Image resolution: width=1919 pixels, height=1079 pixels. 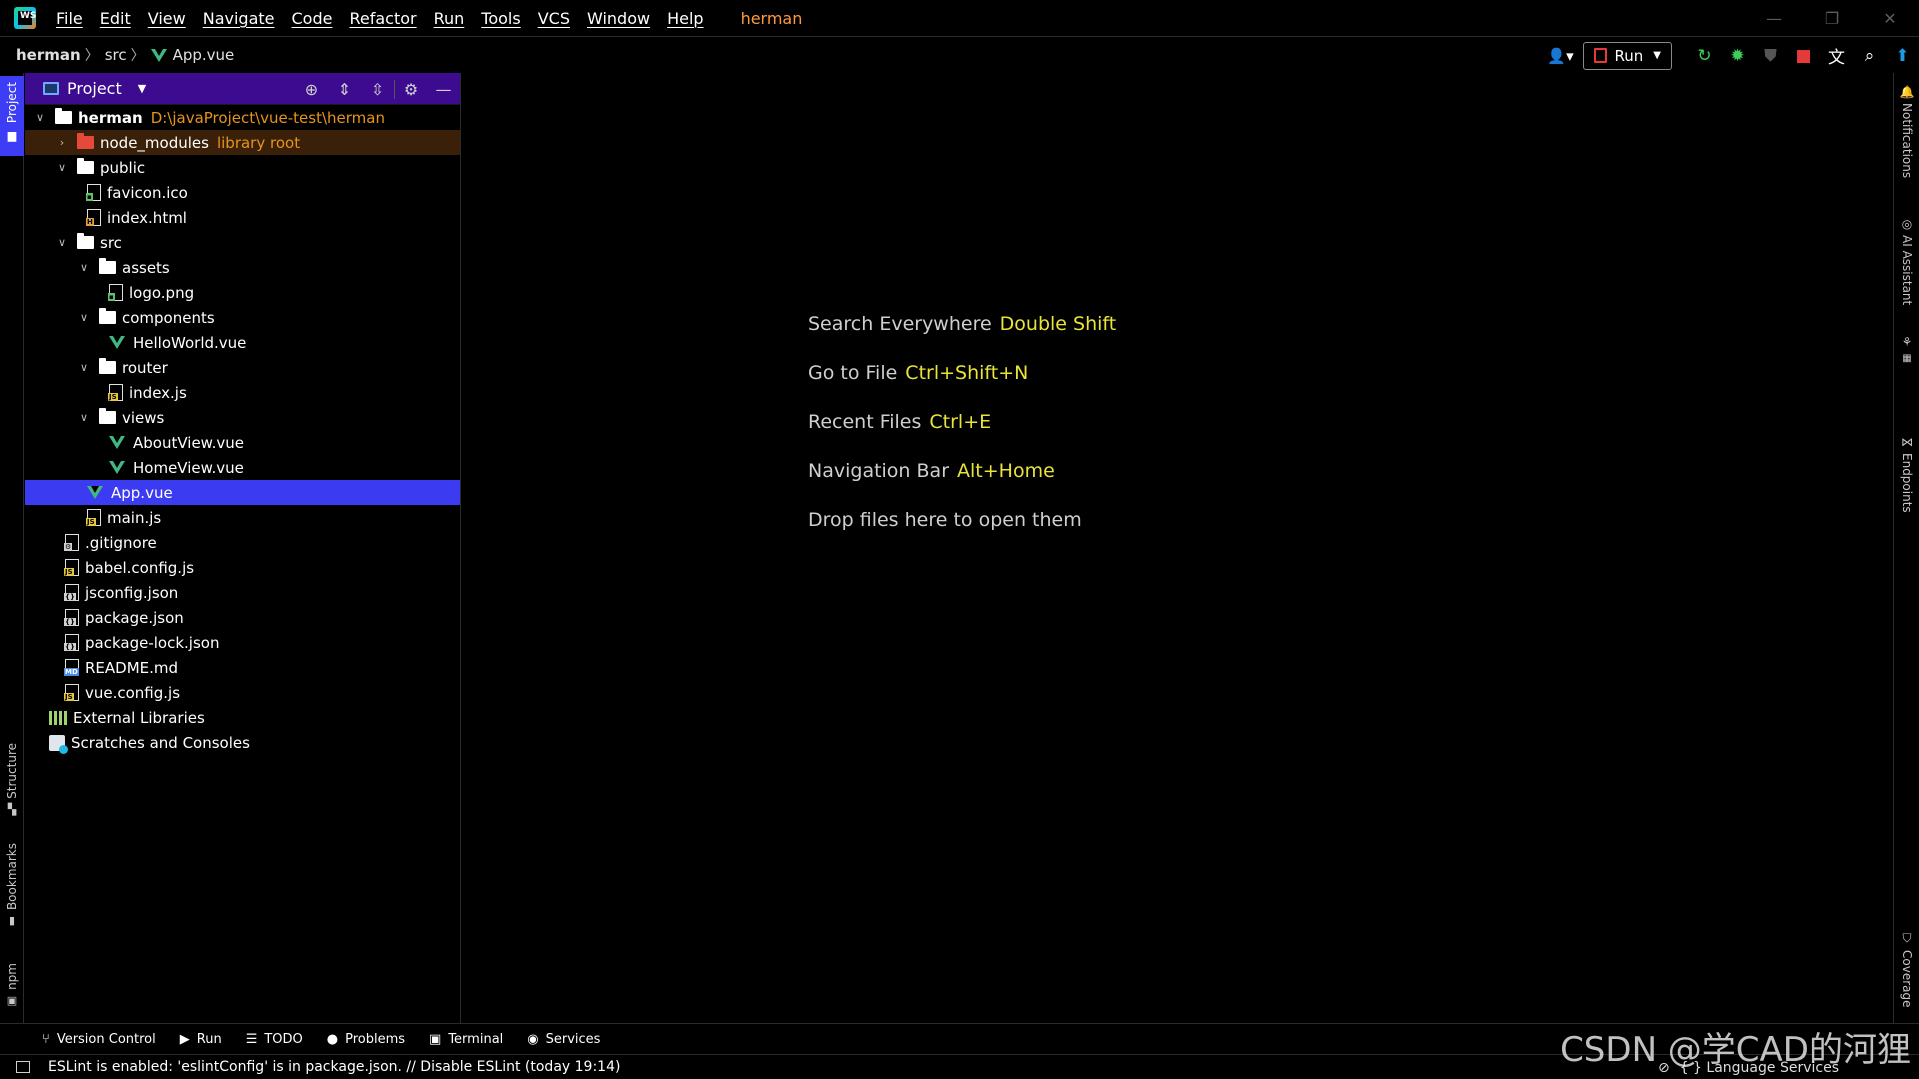 What do you see at coordinates (242, 542) in the screenshot?
I see `tree-node: ⚙ .gitignore` at bounding box center [242, 542].